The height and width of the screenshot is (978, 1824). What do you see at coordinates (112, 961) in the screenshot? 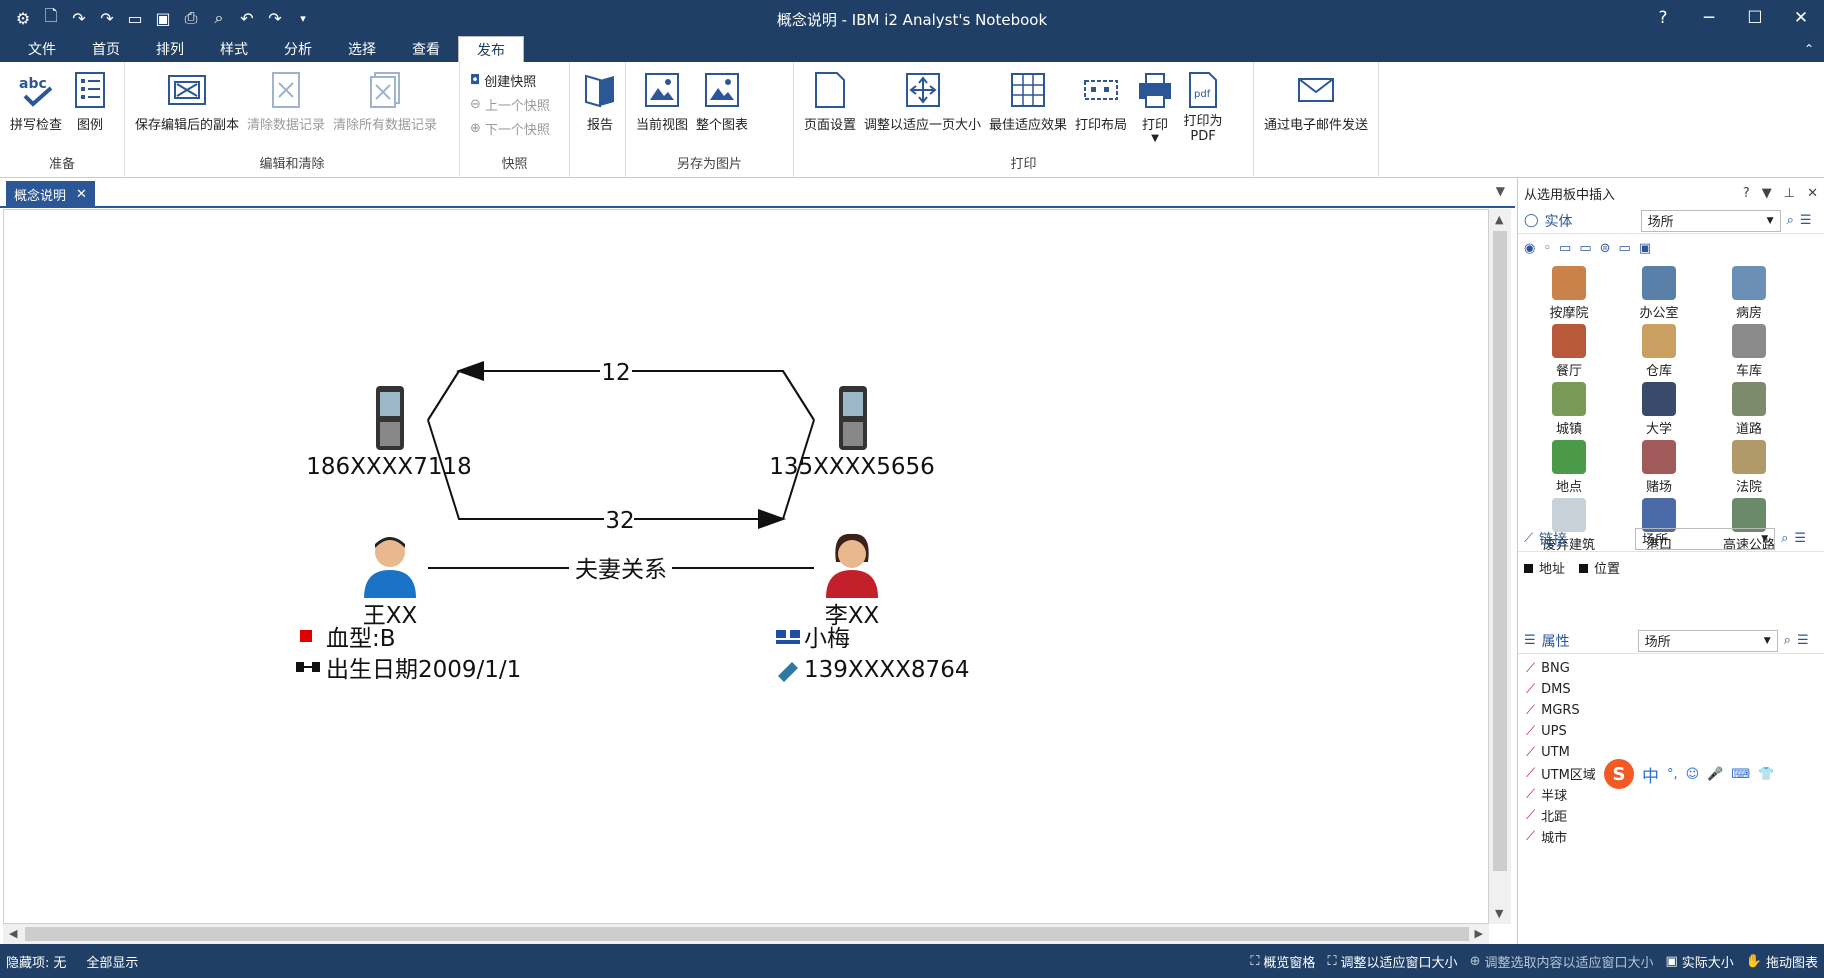
I see `show-all-button: 全部显示` at bounding box center [112, 961].